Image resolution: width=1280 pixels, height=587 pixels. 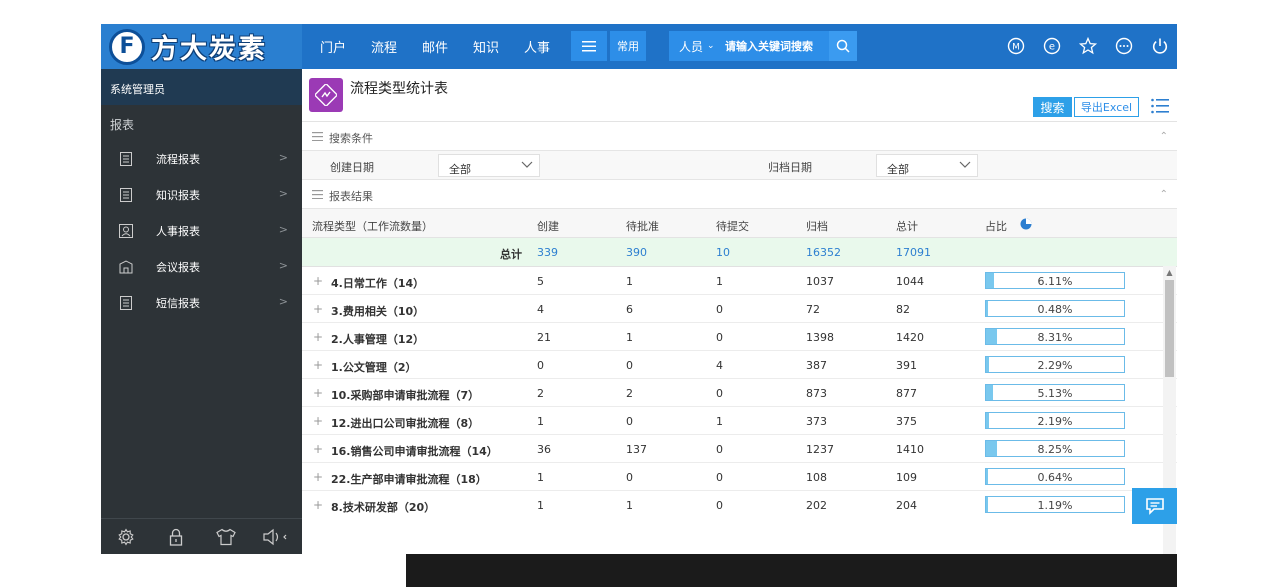 I want to click on cell-total: 1420, so click(x=910, y=337).